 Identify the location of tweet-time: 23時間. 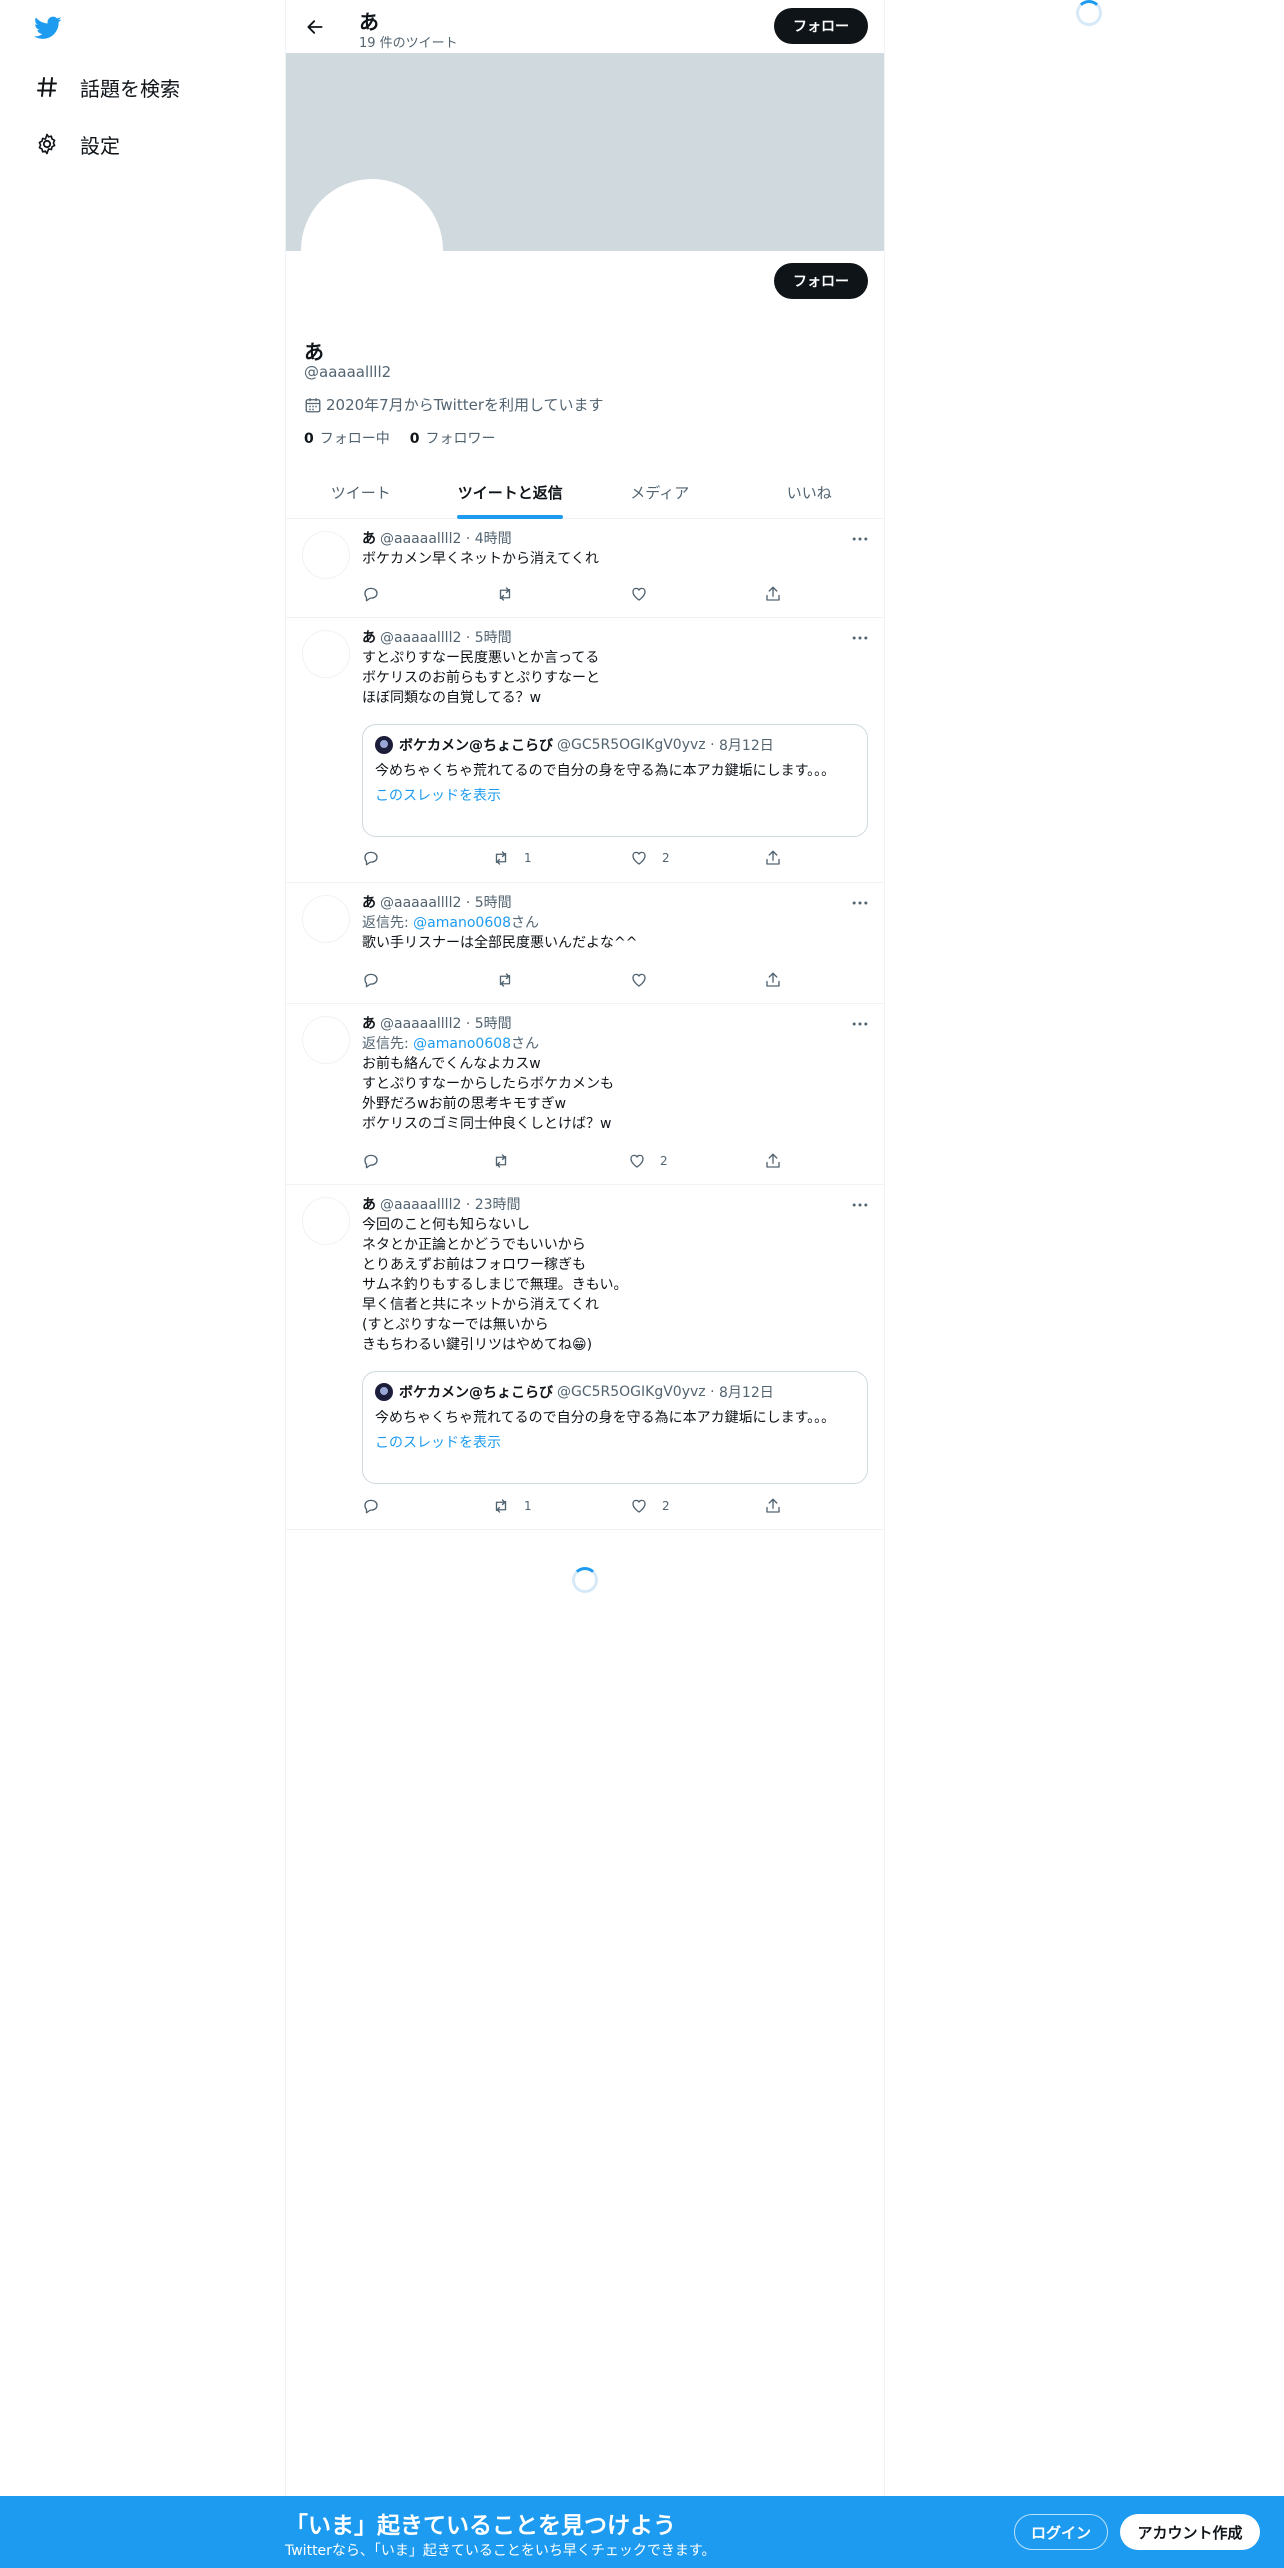
(498, 1205).